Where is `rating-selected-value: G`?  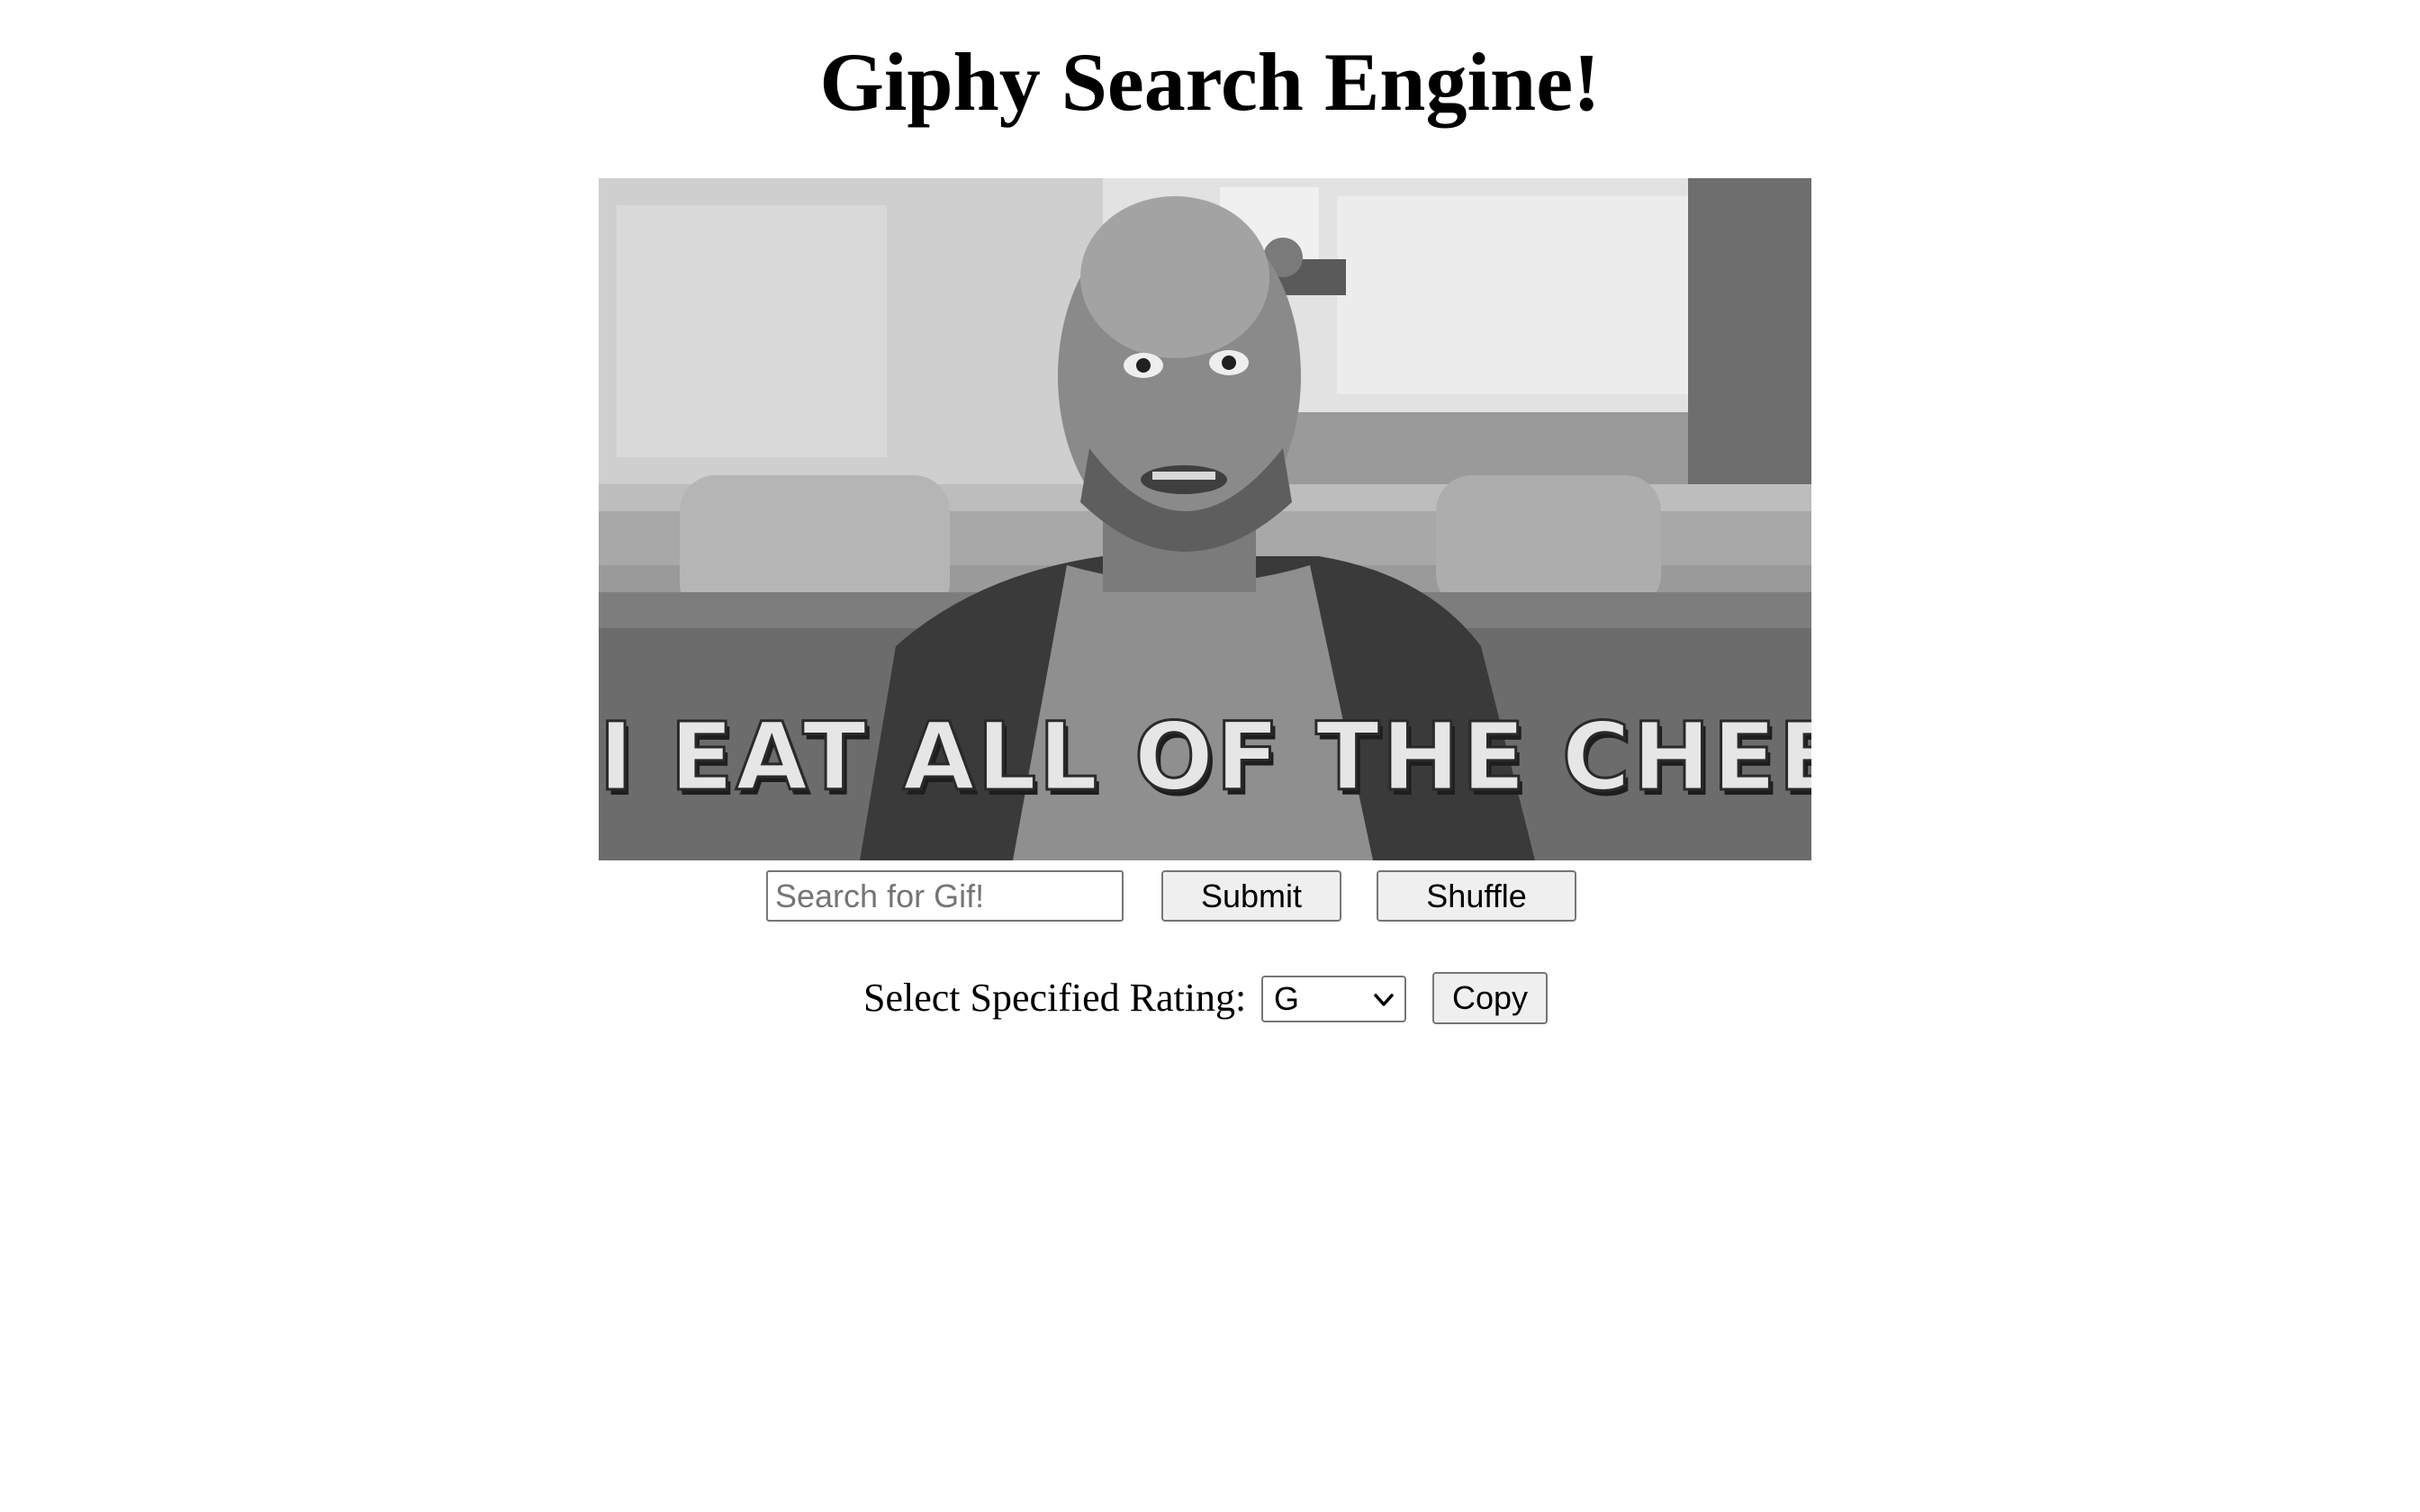 rating-selected-value: G is located at coordinates (1287, 999).